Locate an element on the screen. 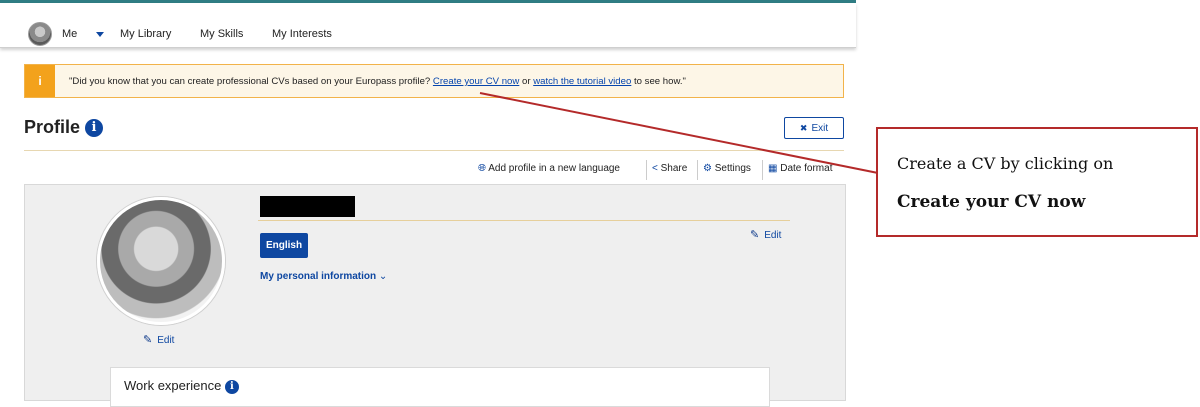 The image size is (1200, 407). share-label: Share is located at coordinates (674, 168).